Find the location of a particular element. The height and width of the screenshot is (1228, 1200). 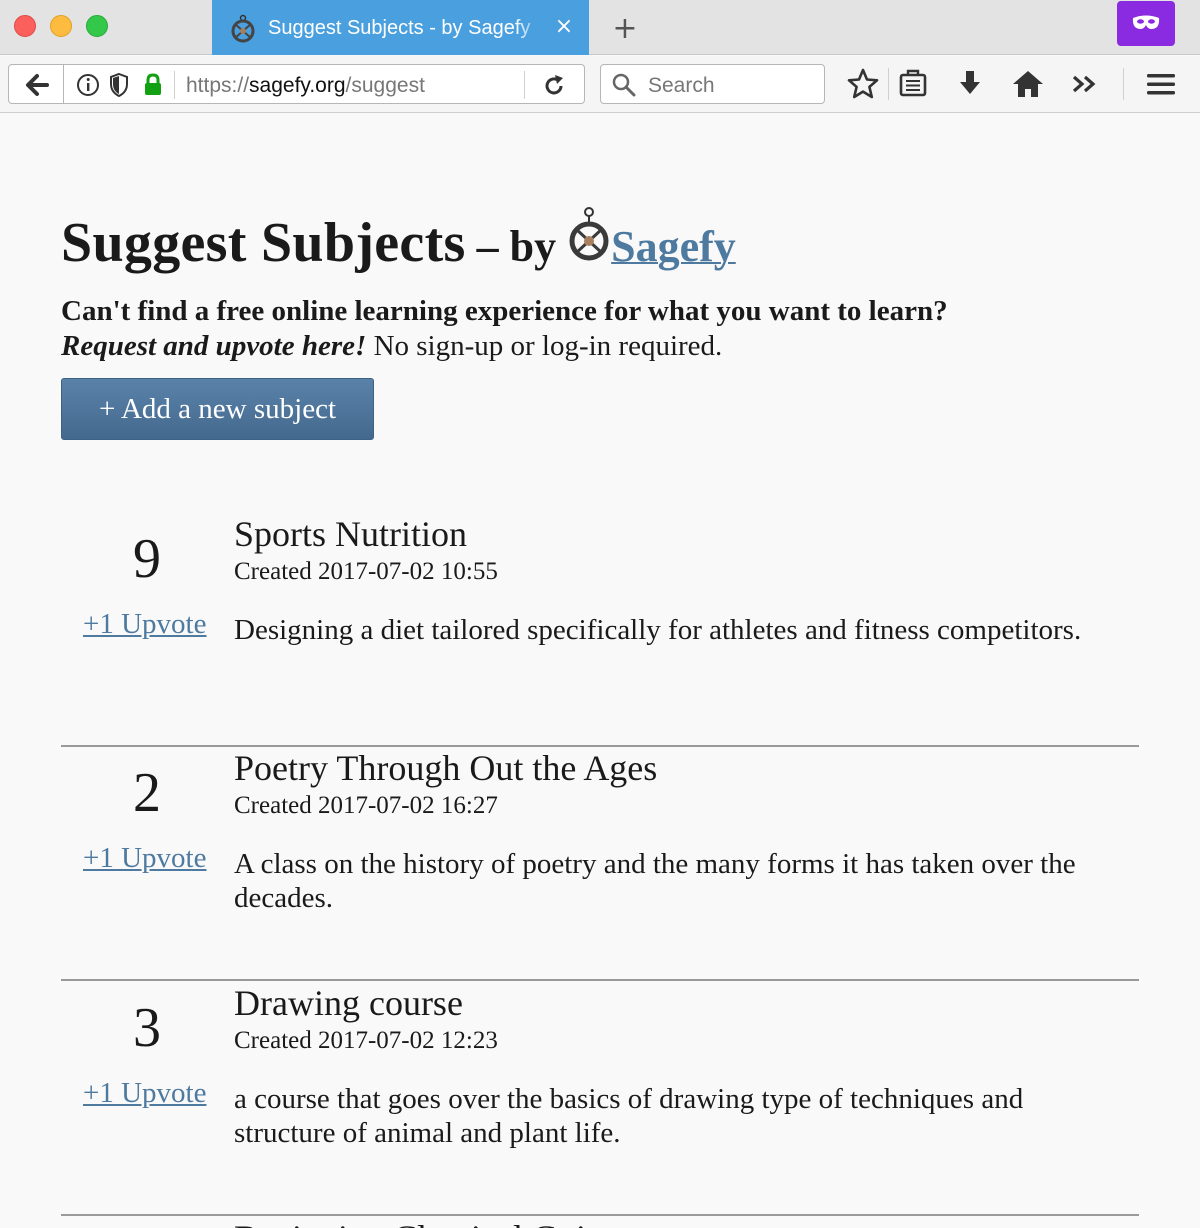

reading-list-icon is located at coordinates (913, 84).